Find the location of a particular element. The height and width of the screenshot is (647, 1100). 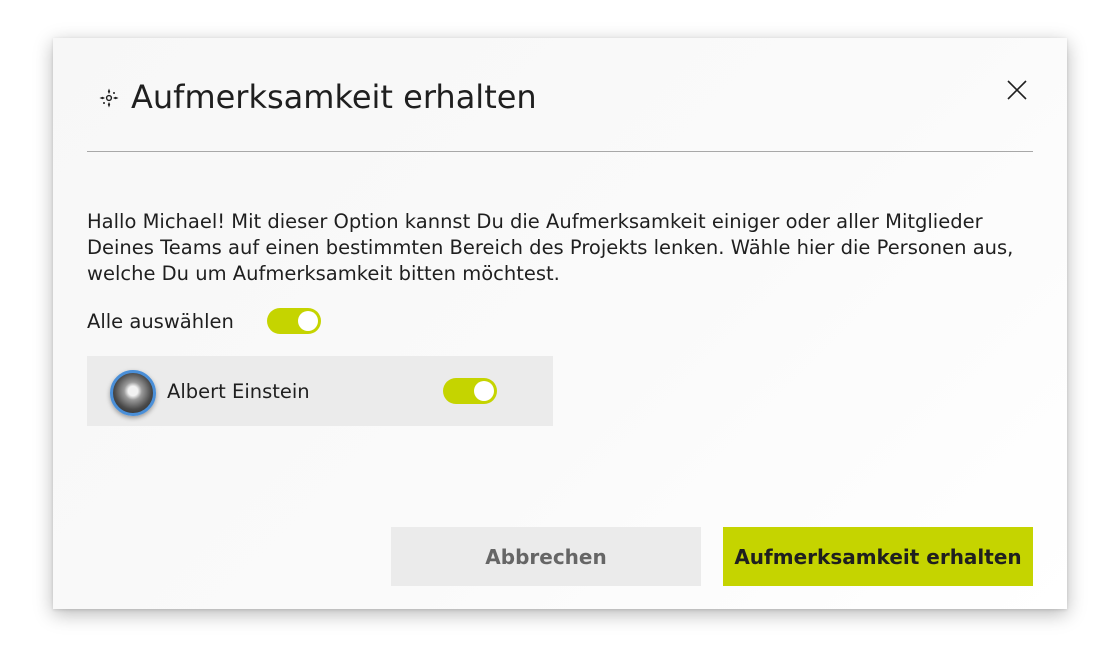

select-all-toggle is located at coordinates (294, 321).